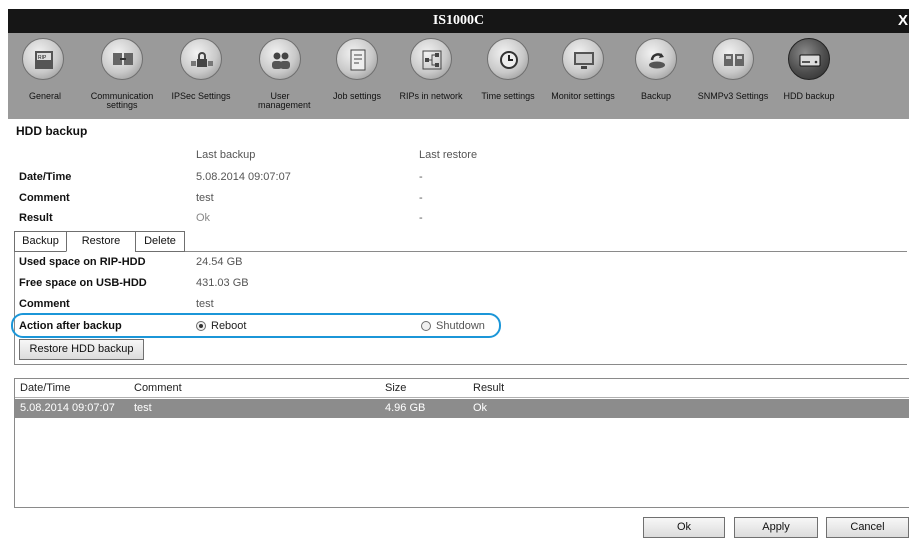  What do you see at coordinates (201, 326) in the screenshot?
I see `reboot-radio` at bounding box center [201, 326].